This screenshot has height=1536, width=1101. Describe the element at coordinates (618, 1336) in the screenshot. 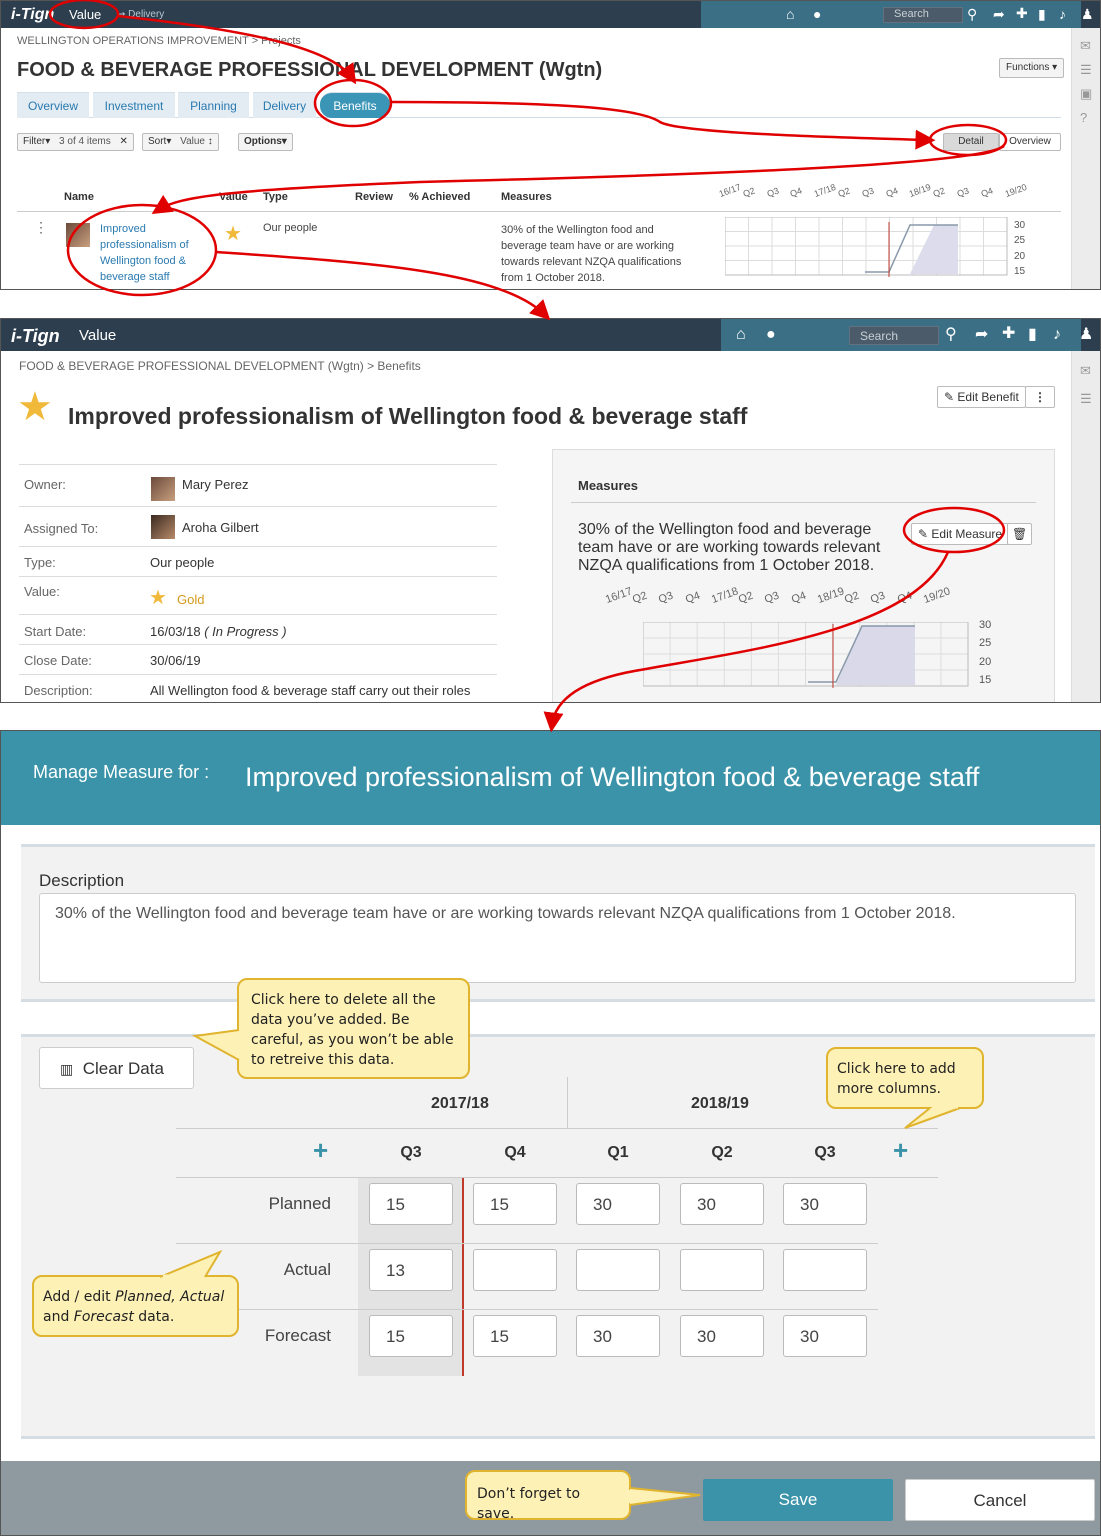

I see `cell-forecast-2: 30` at that location.